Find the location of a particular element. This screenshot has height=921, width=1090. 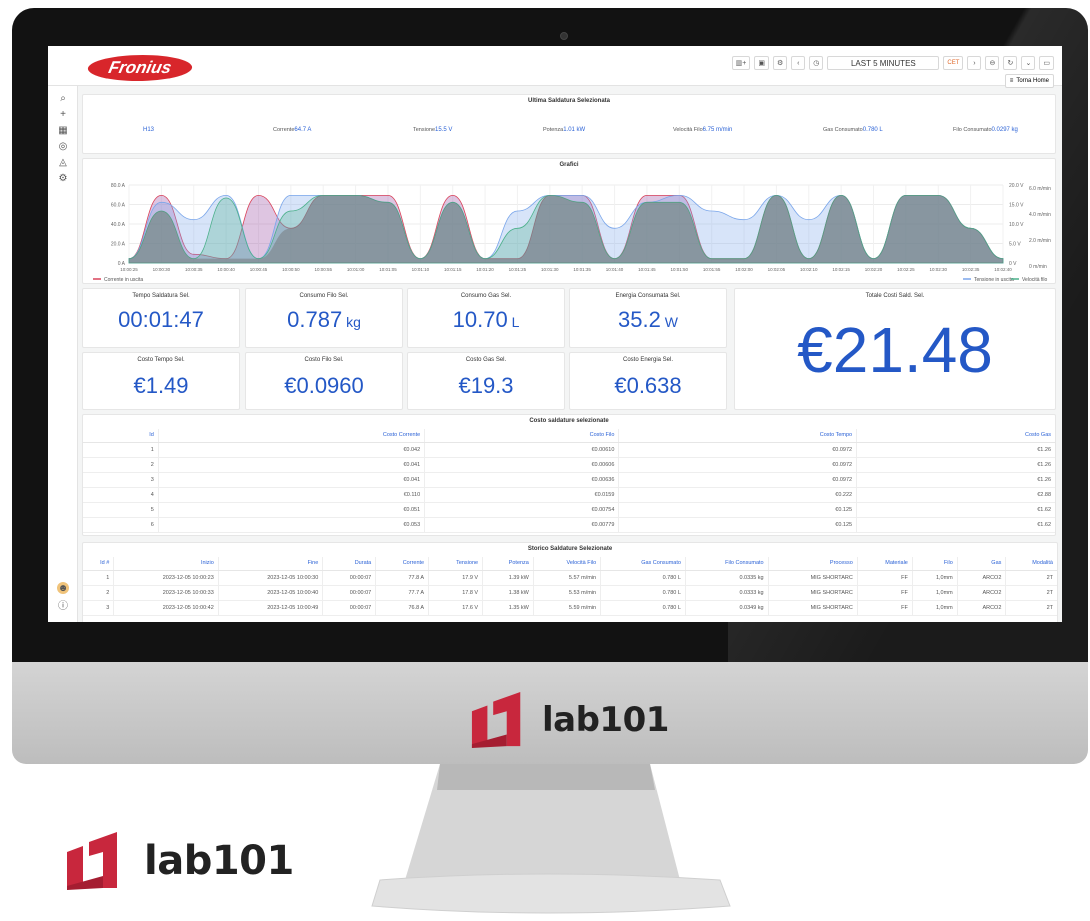

table-row: 1 €0.042 €0.00610 €0.0972 €1.26 is located at coordinates (569, 450).